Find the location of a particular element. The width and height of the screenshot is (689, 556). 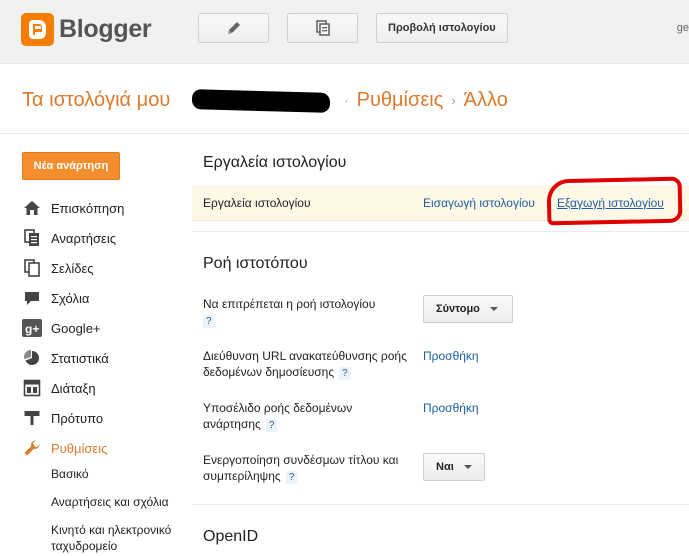

sidebar-item-label: Πρότυπο is located at coordinates (77, 418).